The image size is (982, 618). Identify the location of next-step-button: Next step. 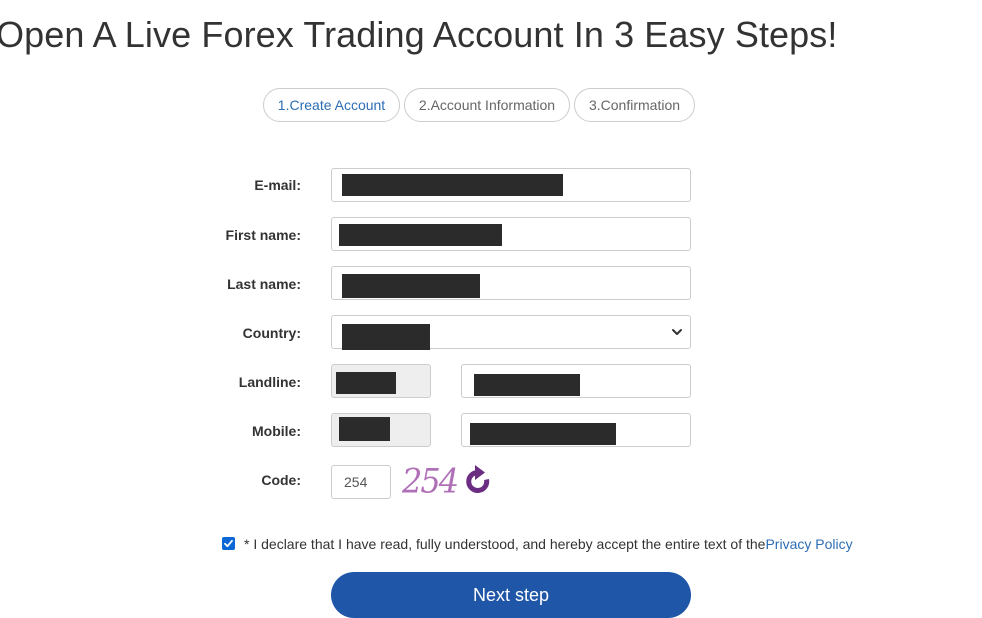
(511, 595).